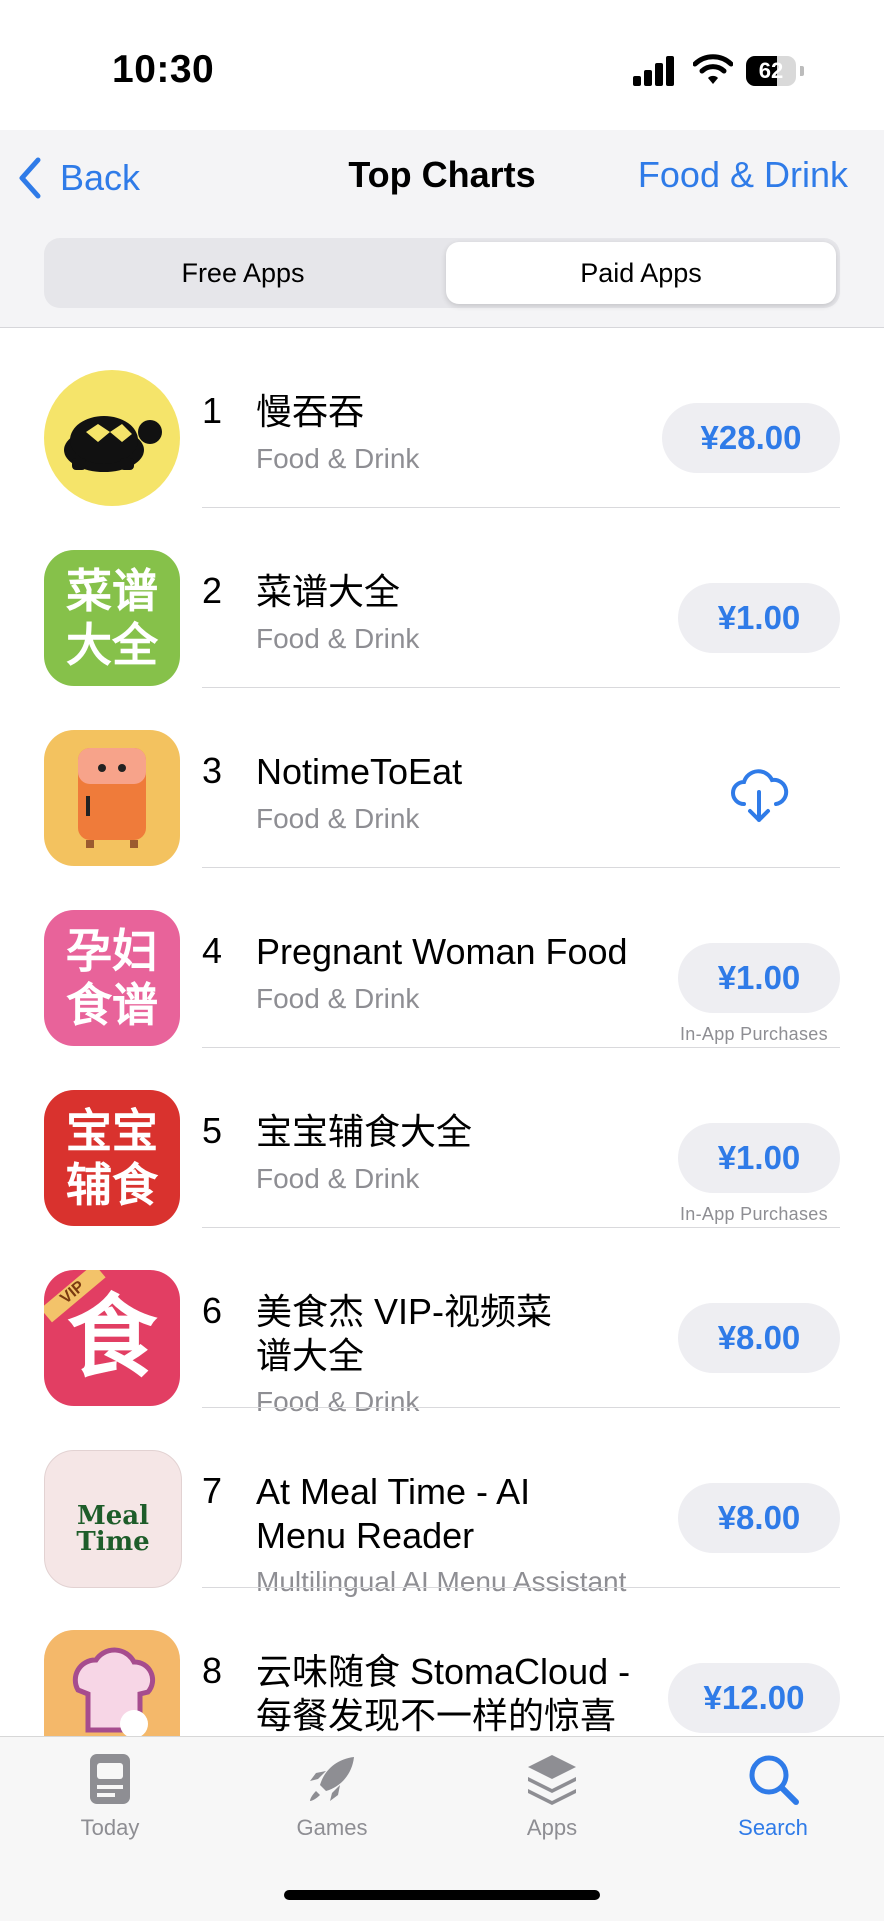 The image size is (884, 1921). Describe the element at coordinates (364, 1131) in the screenshot. I see `app-name: 宝宝辅食大全` at that location.